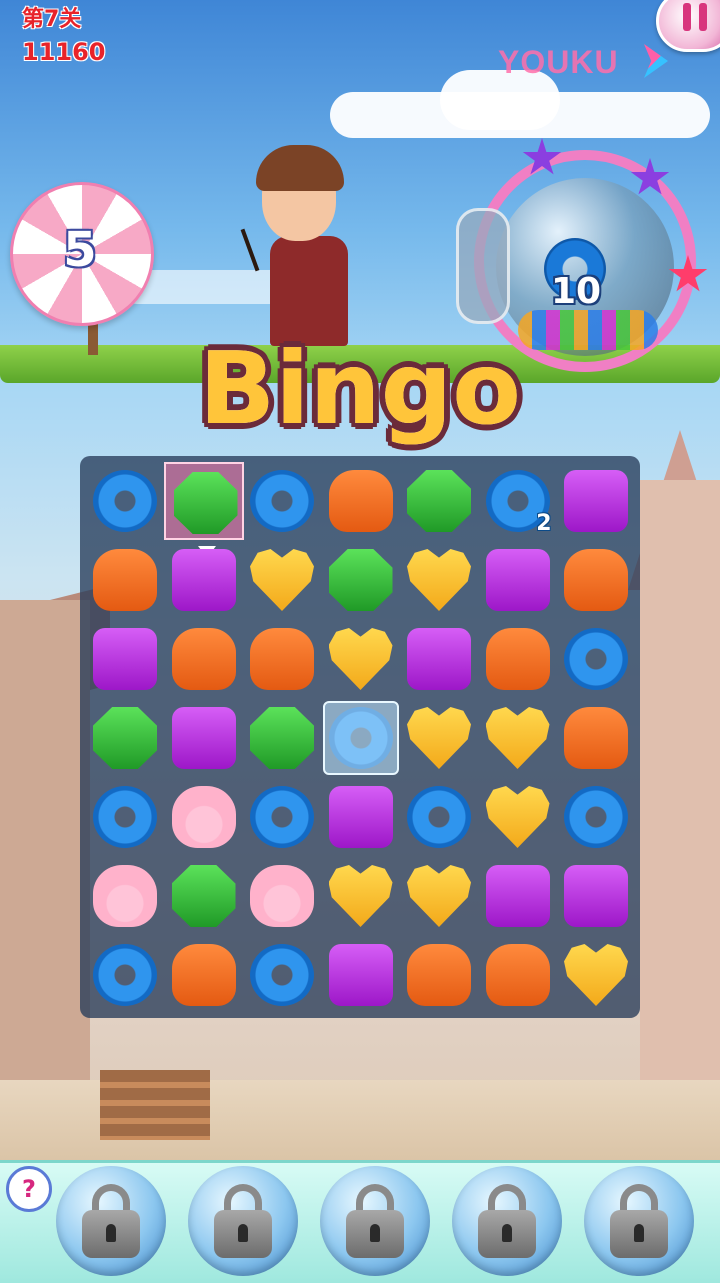  Describe the element at coordinates (360, 388) in the screenshot. I see `bingo-banner: Bingo` at that location.